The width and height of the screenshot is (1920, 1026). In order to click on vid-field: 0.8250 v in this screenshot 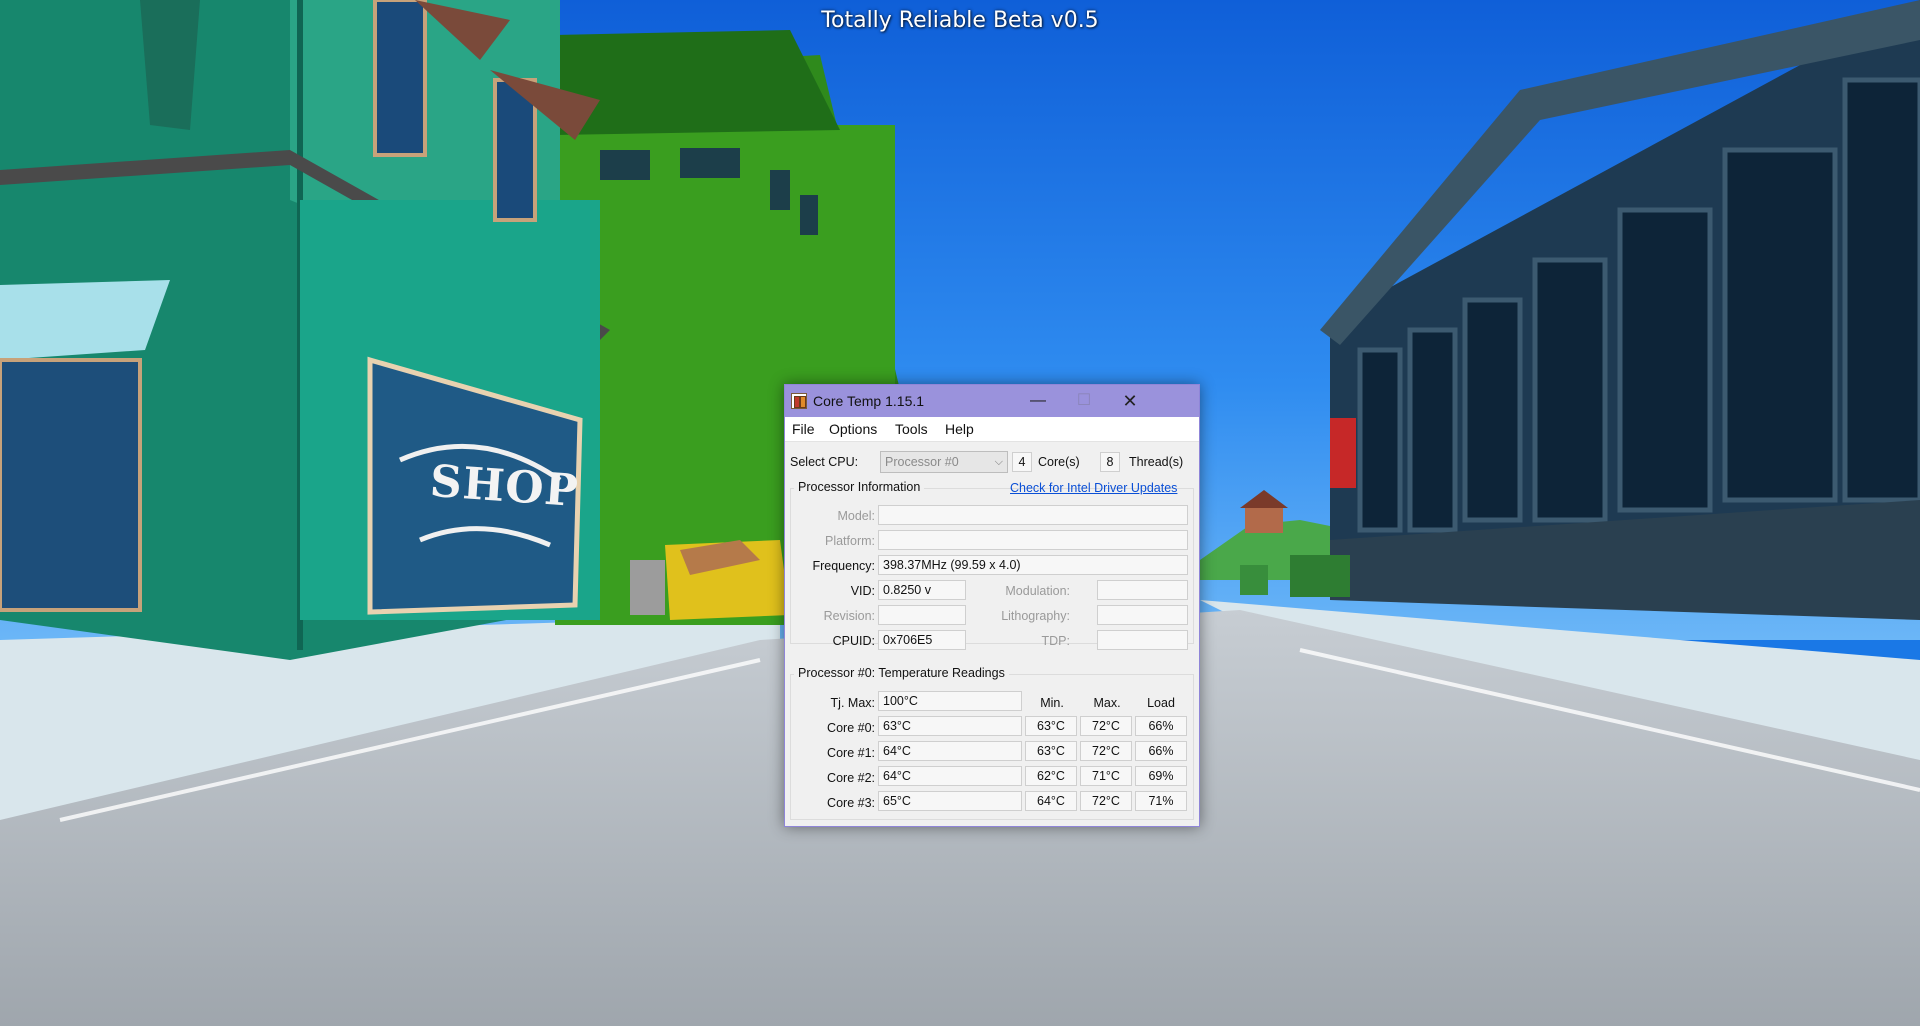, I will do `click(922, 590)`.